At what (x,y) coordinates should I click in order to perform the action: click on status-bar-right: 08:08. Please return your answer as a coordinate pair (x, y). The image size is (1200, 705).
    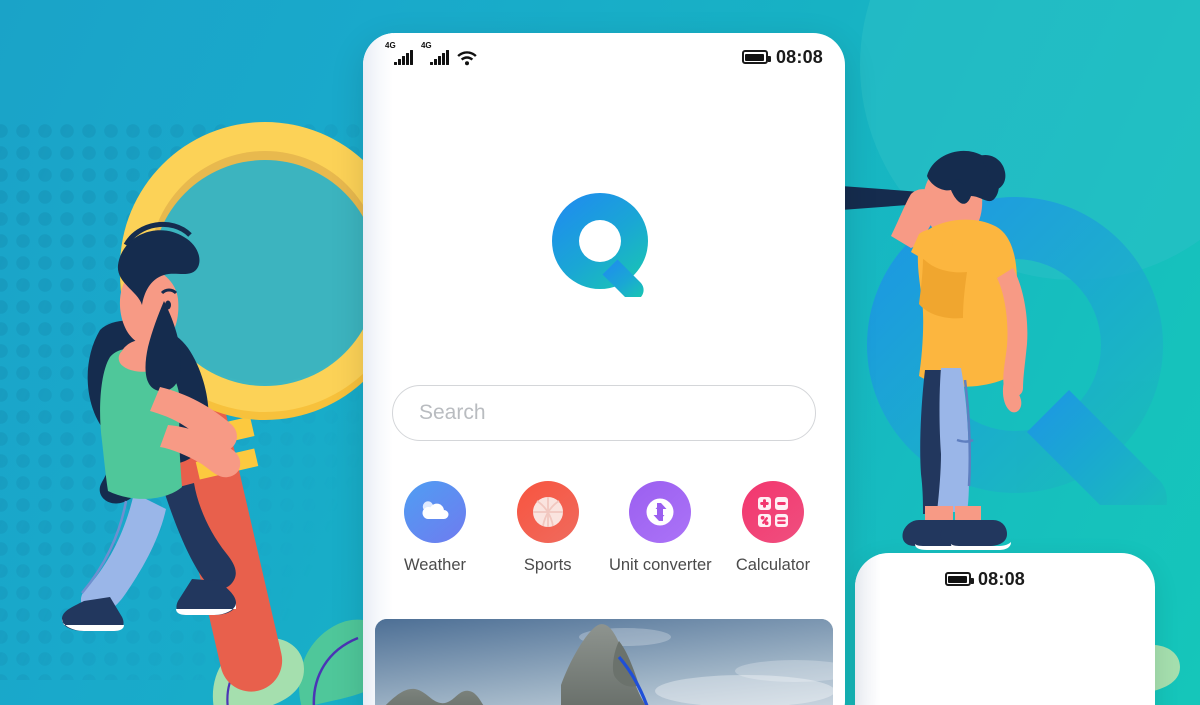
    Looking at the image, I should click on (782, 57).